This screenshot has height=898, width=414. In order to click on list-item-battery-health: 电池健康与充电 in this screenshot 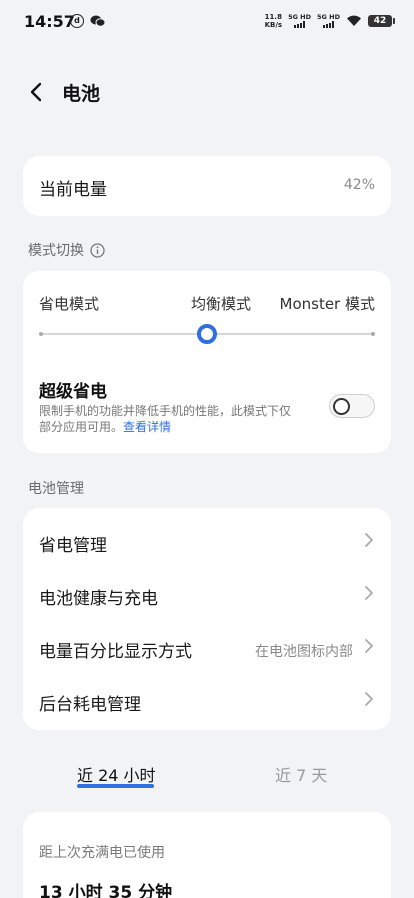, I will do `click(207, 592)`.